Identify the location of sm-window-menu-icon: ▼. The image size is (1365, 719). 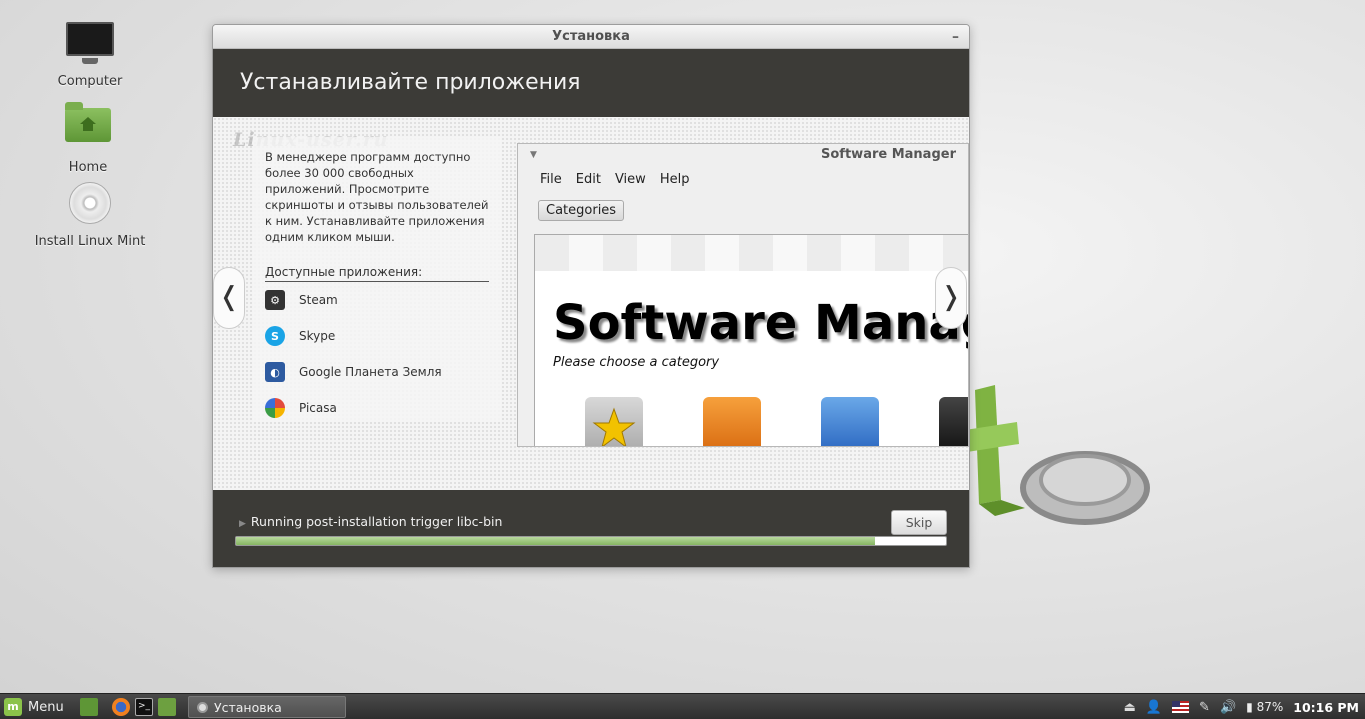
(533, 155).